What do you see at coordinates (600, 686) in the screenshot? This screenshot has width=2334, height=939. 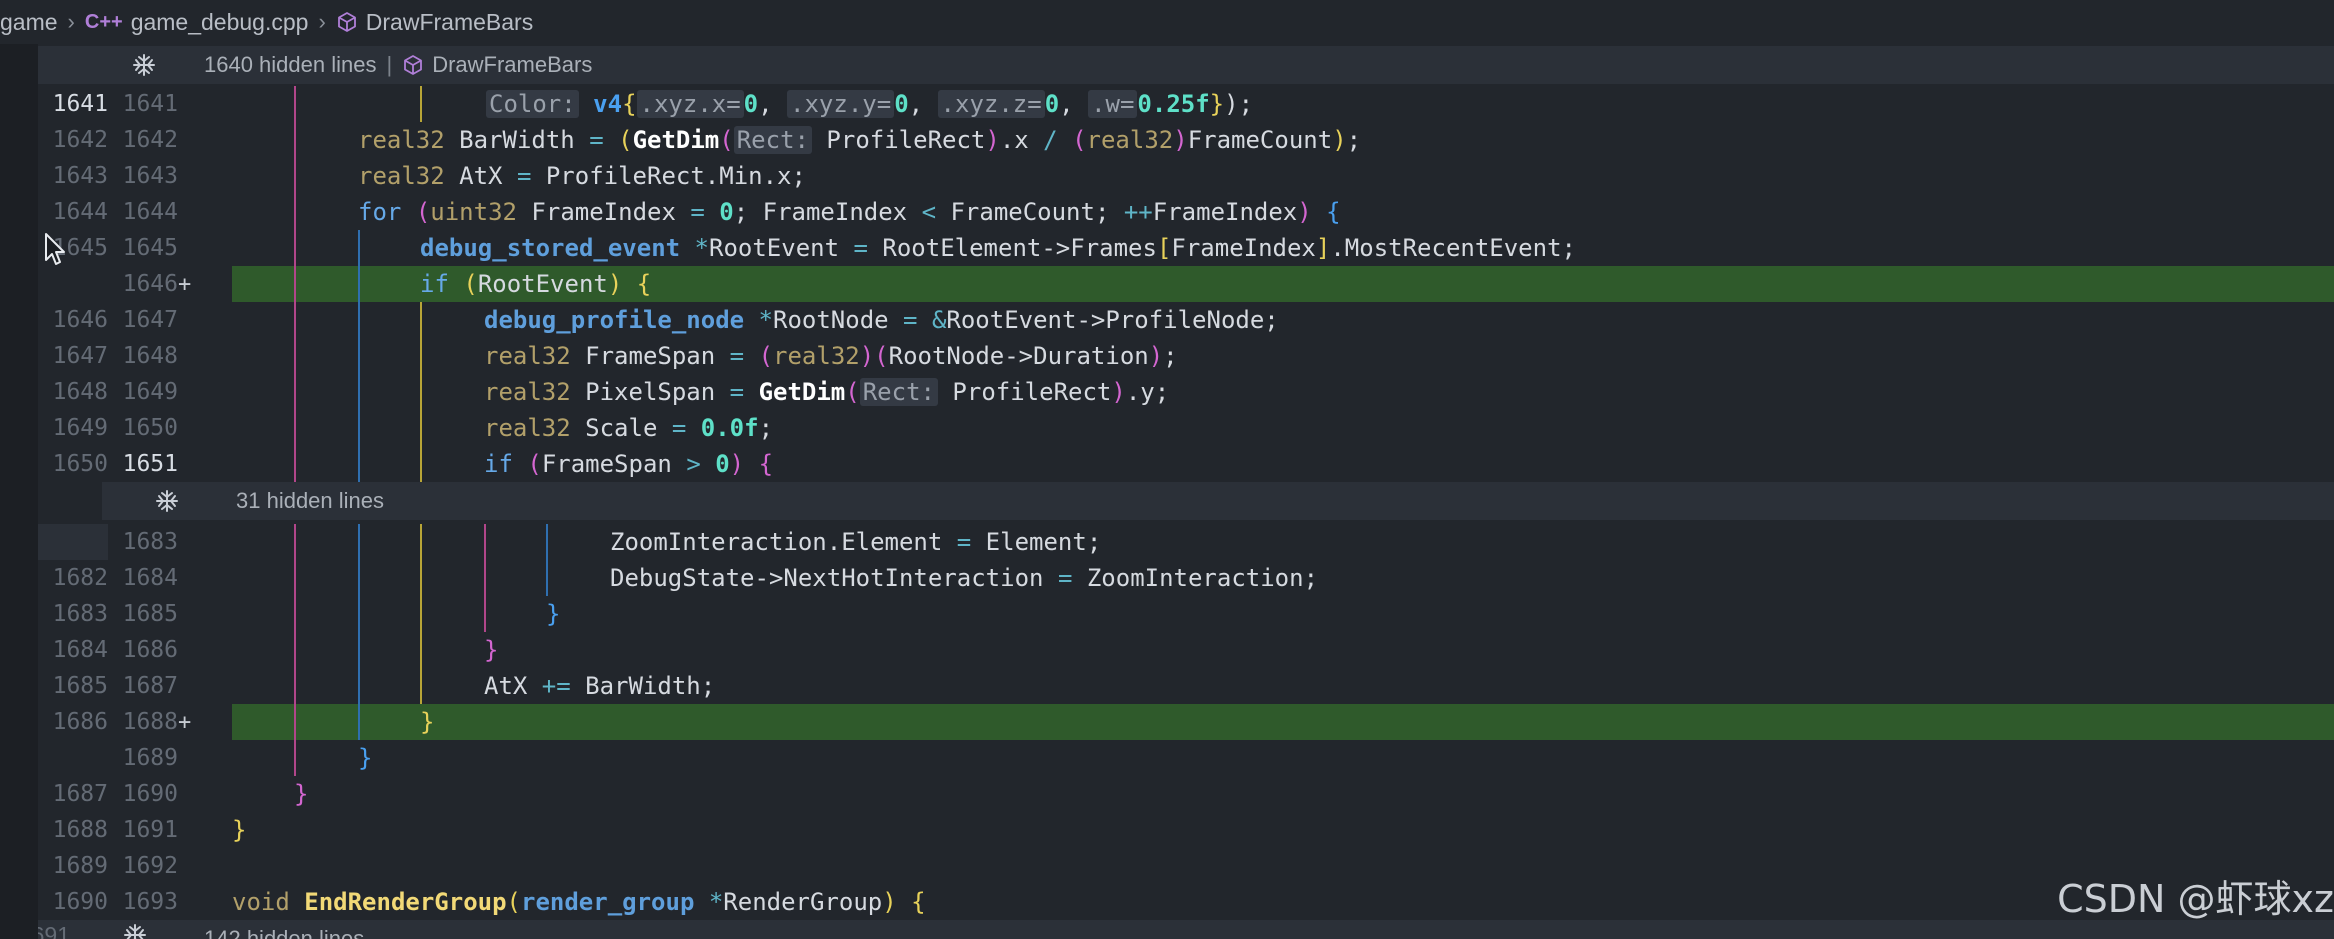 I see `code-text: AtX += BarWidth;` at bounding box center [600, 686].